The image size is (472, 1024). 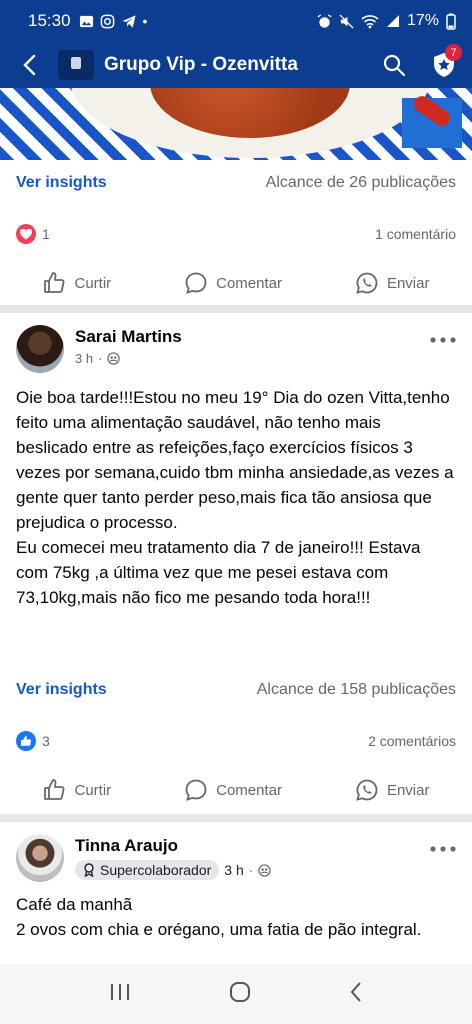 I want to click on system-nav-bar, so click(x=236, y=994).